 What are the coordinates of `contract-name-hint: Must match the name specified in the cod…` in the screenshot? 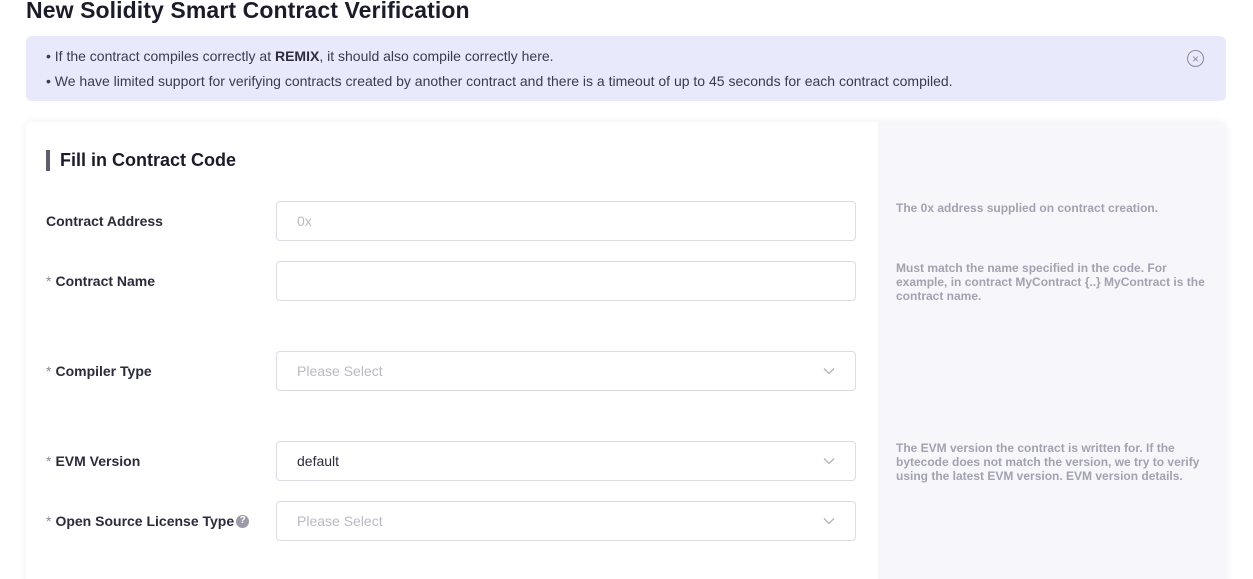 It's located at (1050, 282).